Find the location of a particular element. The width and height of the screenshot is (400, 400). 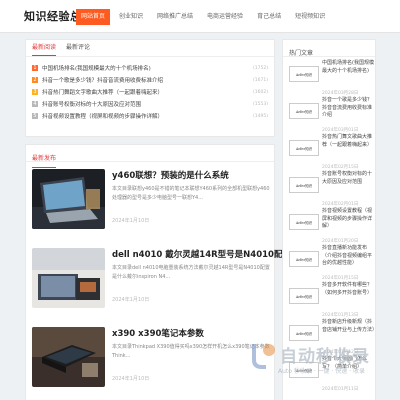

tab-latest-comments: 最新评论 is located at coordinates (78, 48).